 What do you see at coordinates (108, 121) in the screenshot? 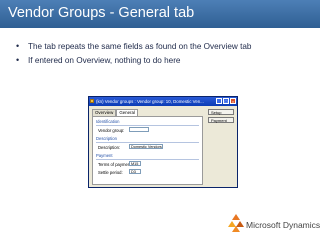
I see `group-identification: Identification` at bounding box center [108, 121].